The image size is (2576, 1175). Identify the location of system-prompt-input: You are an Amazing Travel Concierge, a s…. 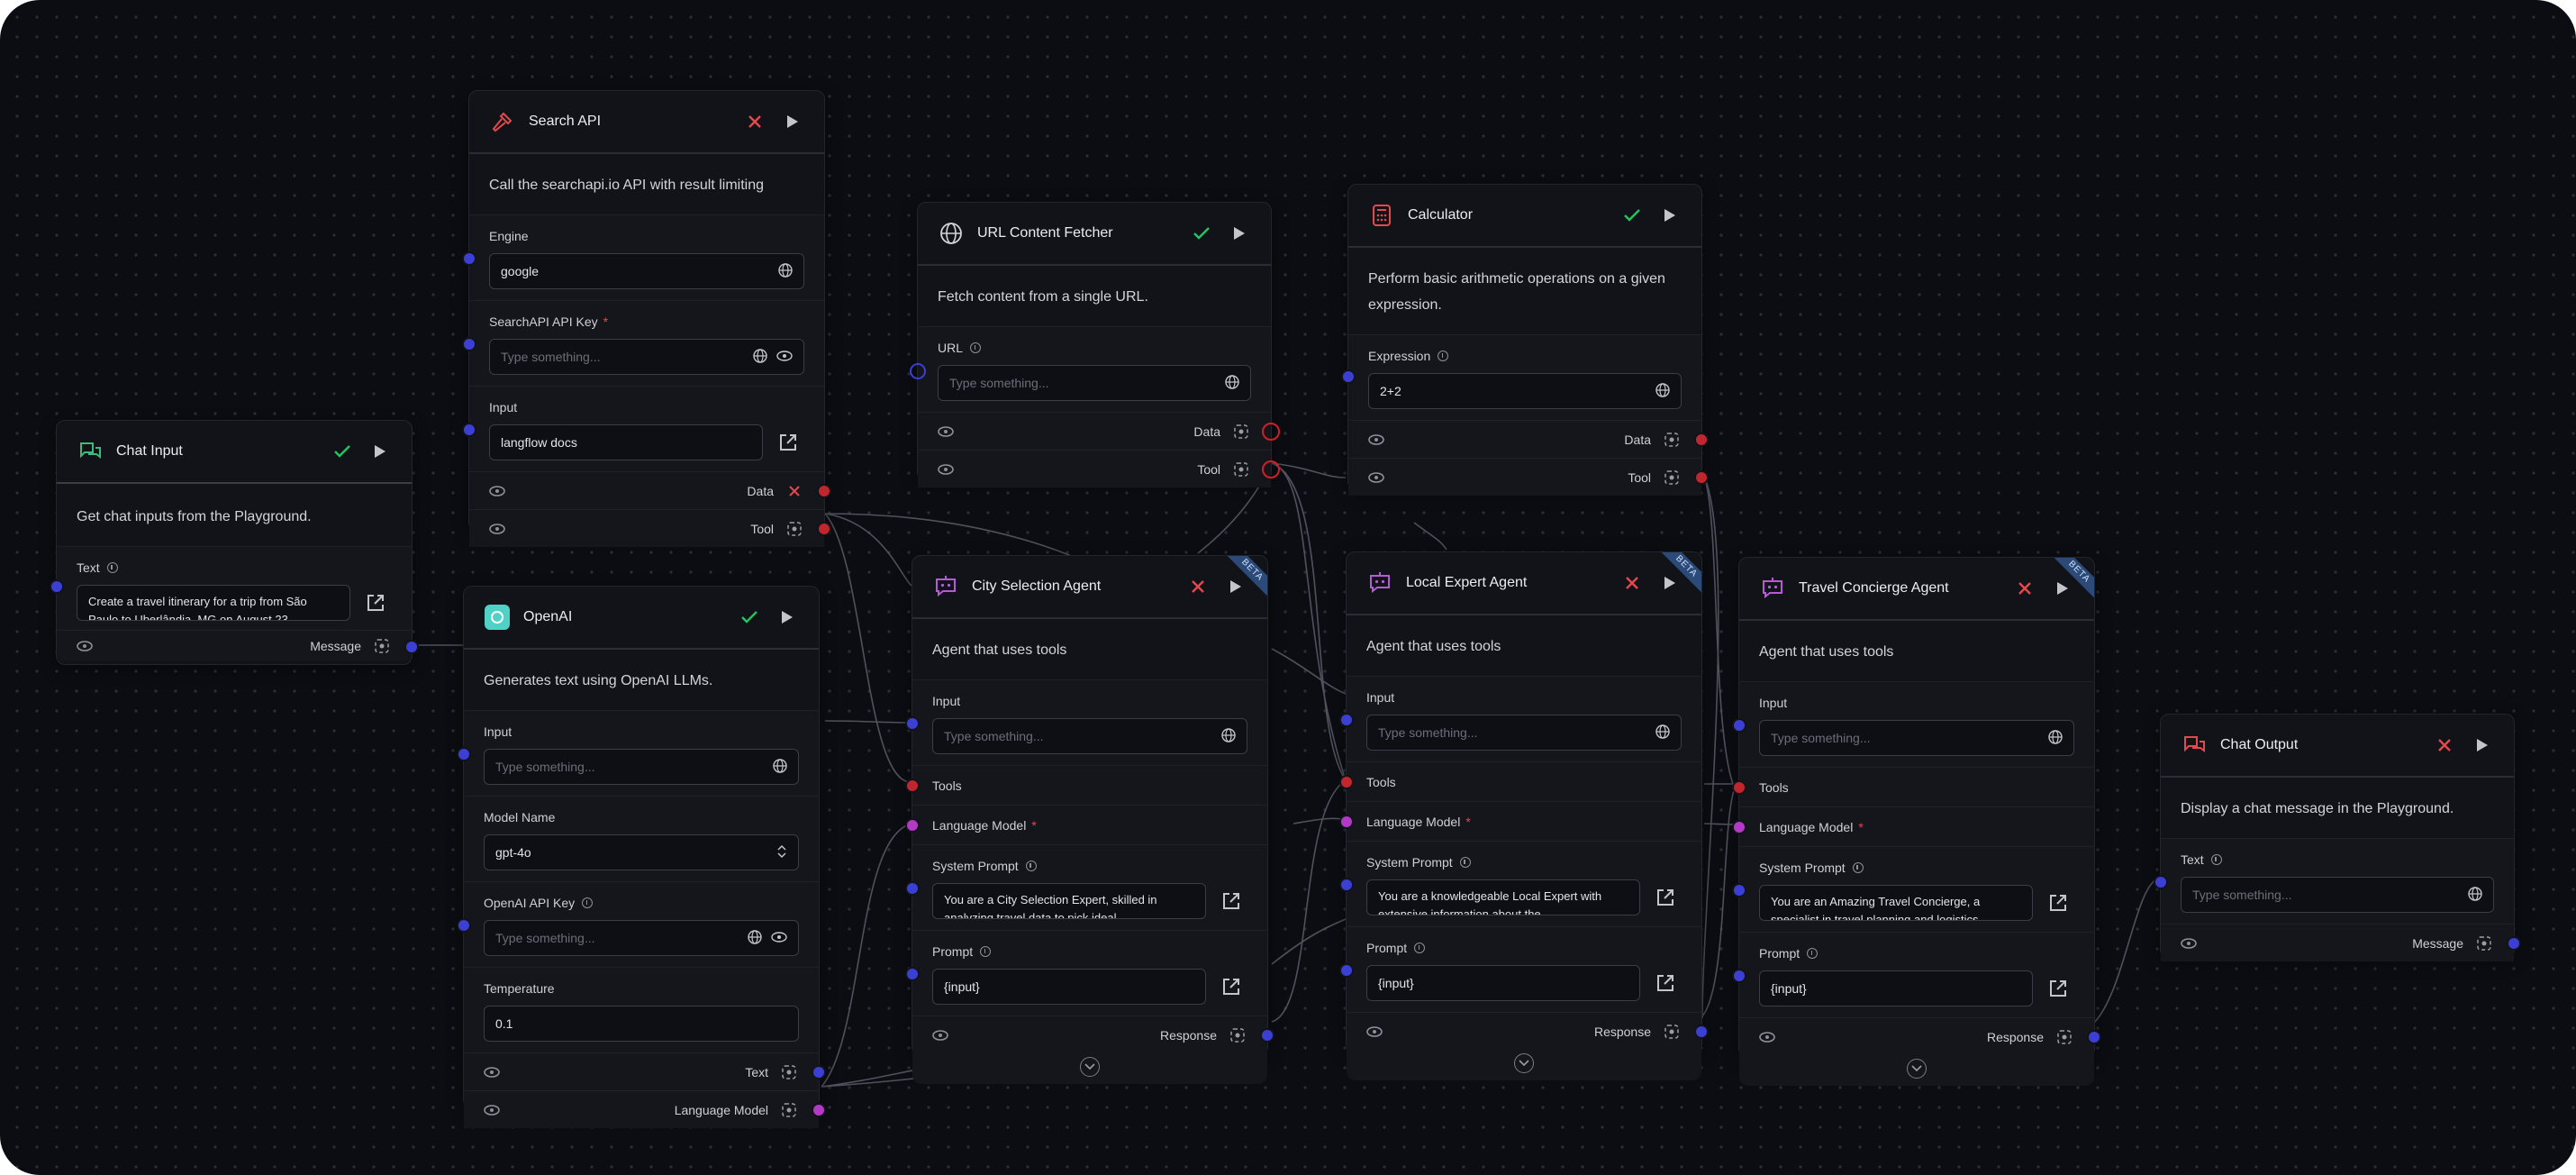
(1896, 903).